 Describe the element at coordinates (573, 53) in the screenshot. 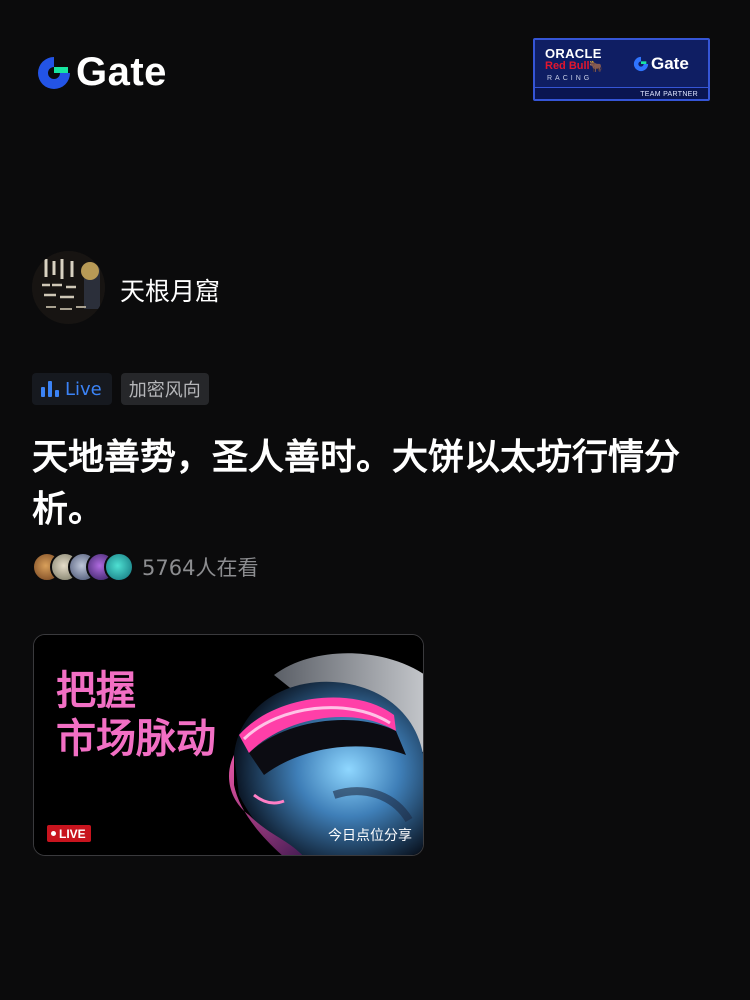

I see `oracle-wordmark: ORACLE` at that location.